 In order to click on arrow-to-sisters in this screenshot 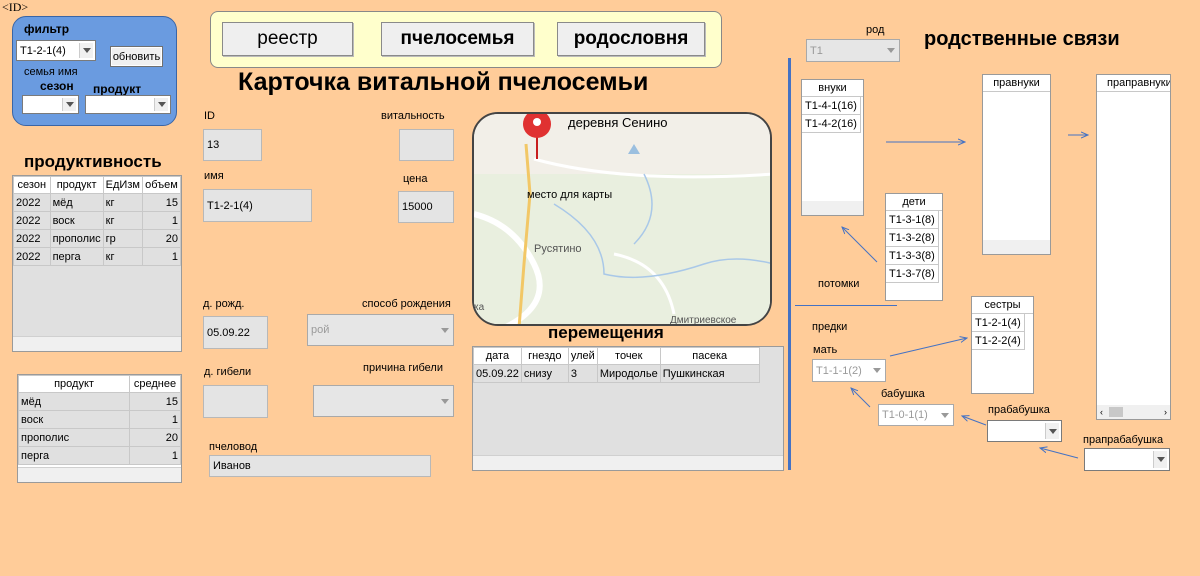, I will do `click(928, 347)`.